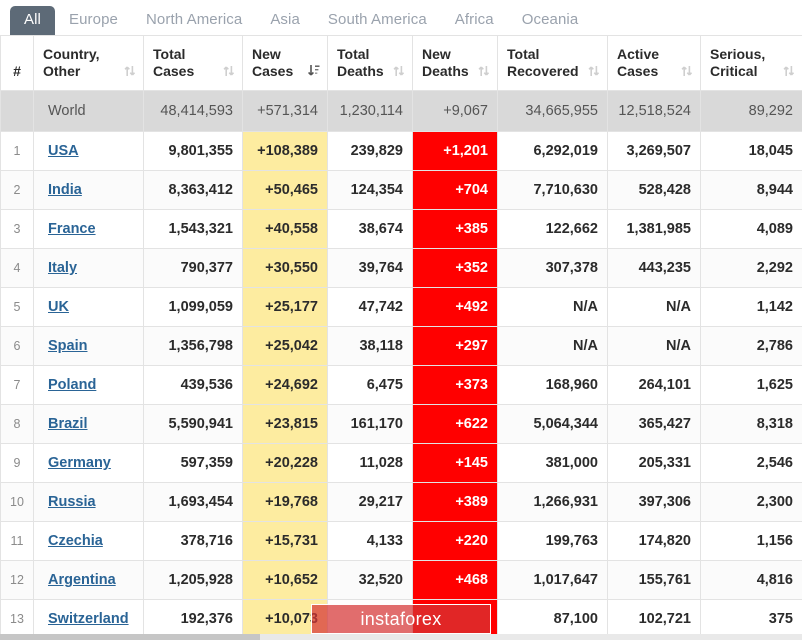 This screenshot has height=640, width=802. Describe the element at coordinates (474, 20) in the screenshot. I see `tab-africa: Africa` at that location.